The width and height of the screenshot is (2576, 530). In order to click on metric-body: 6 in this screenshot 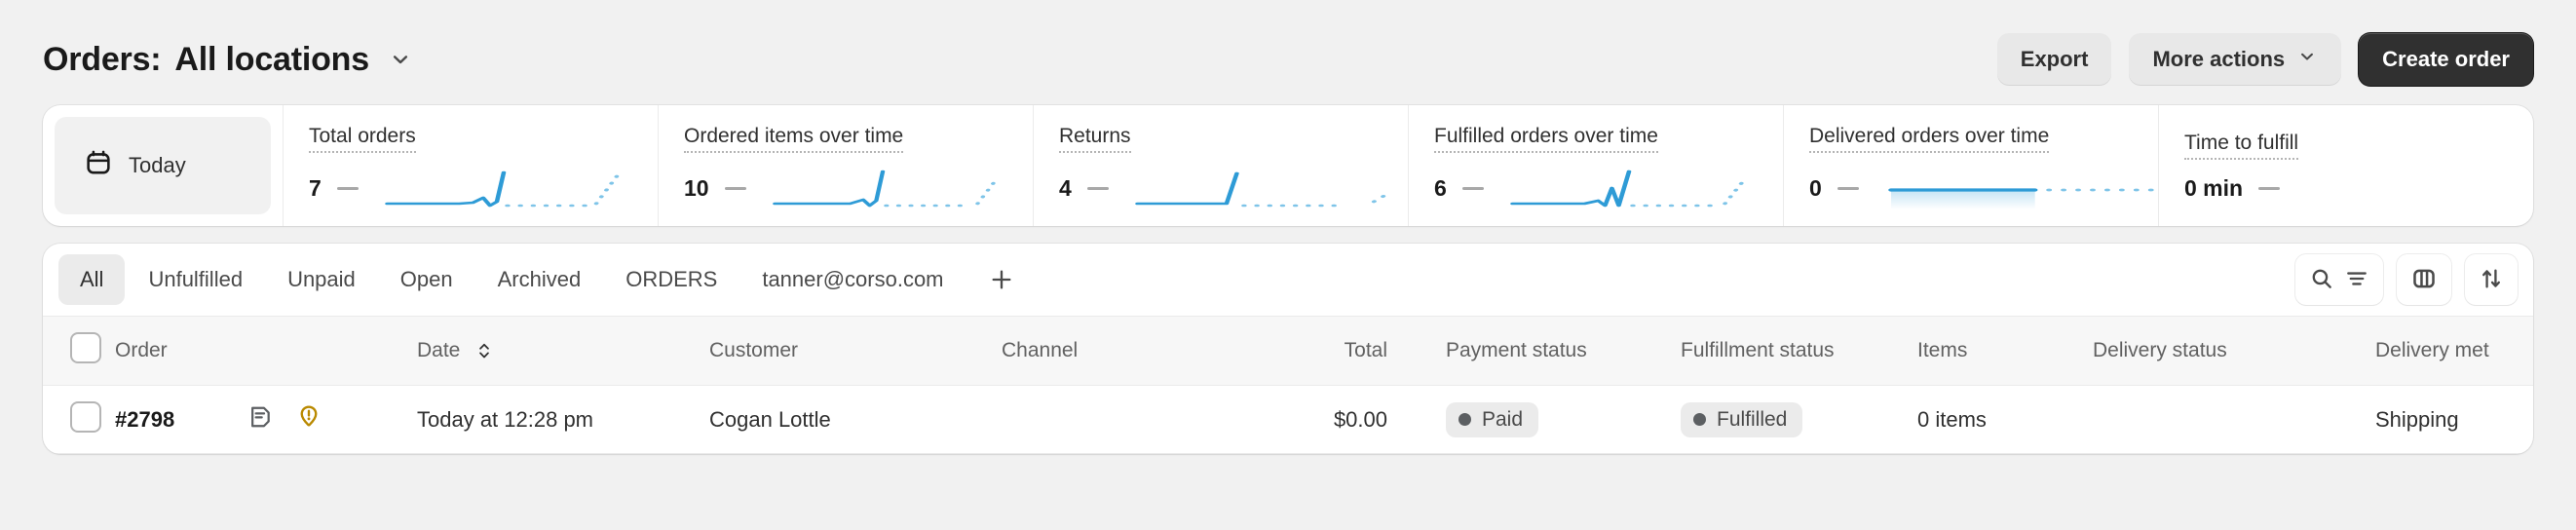, I will do `click(1608, 189)`.